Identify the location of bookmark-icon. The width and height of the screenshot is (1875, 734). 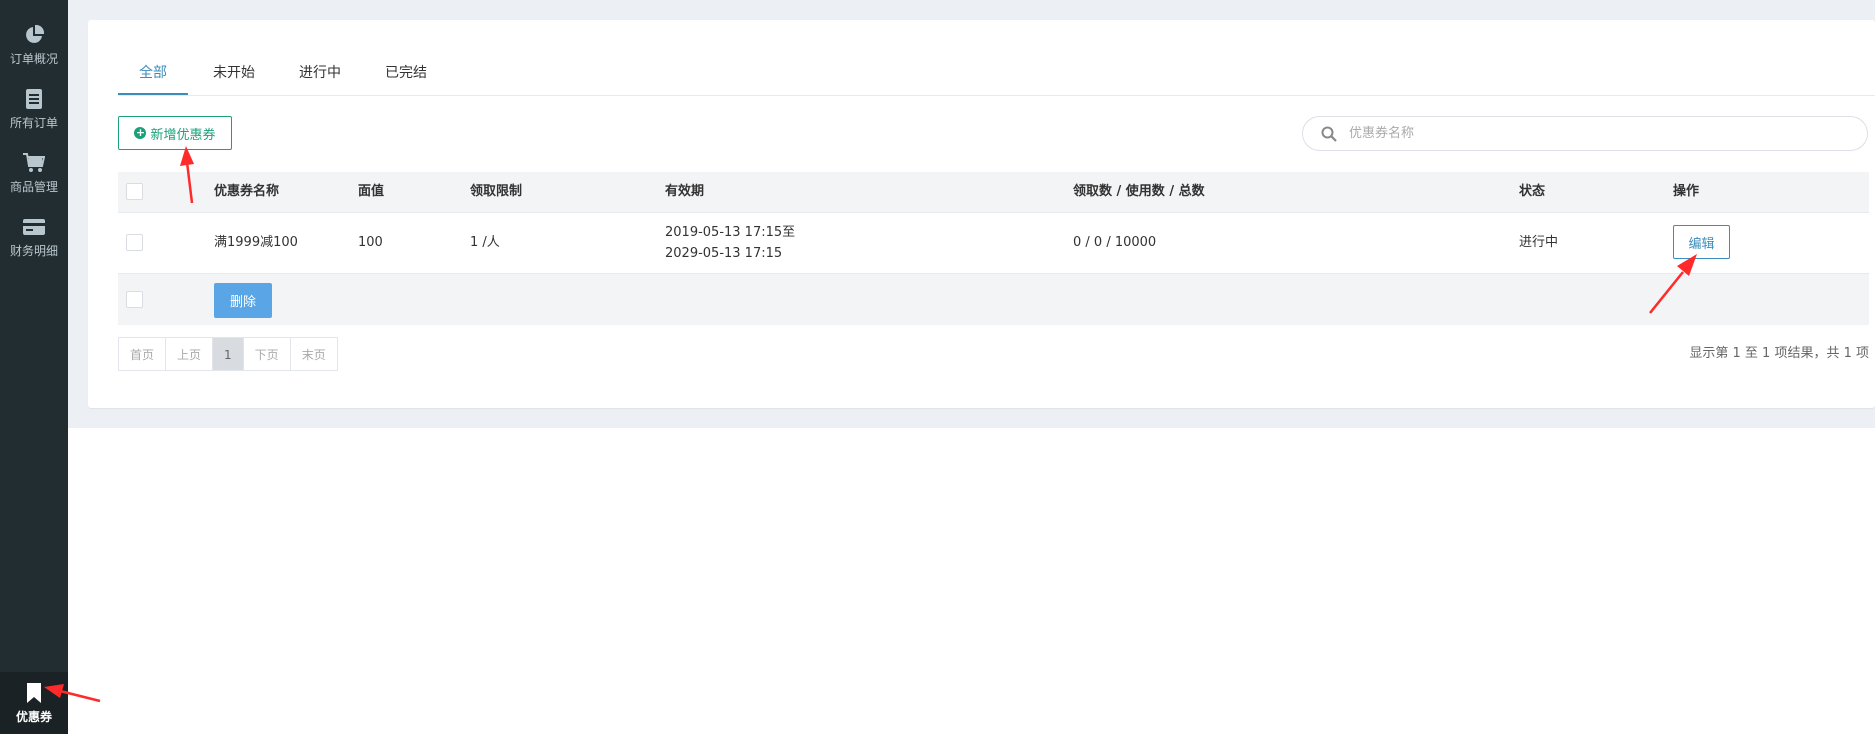
(34, 693).